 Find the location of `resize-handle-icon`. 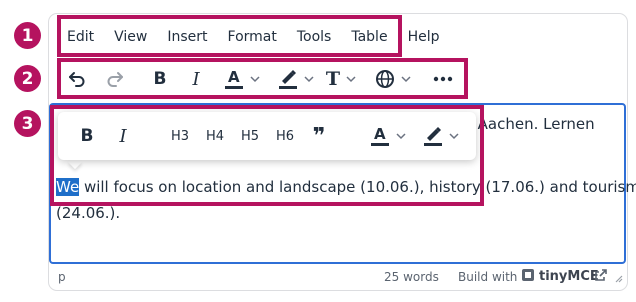

resize-handle-icon is located at coordinates (618, 279).